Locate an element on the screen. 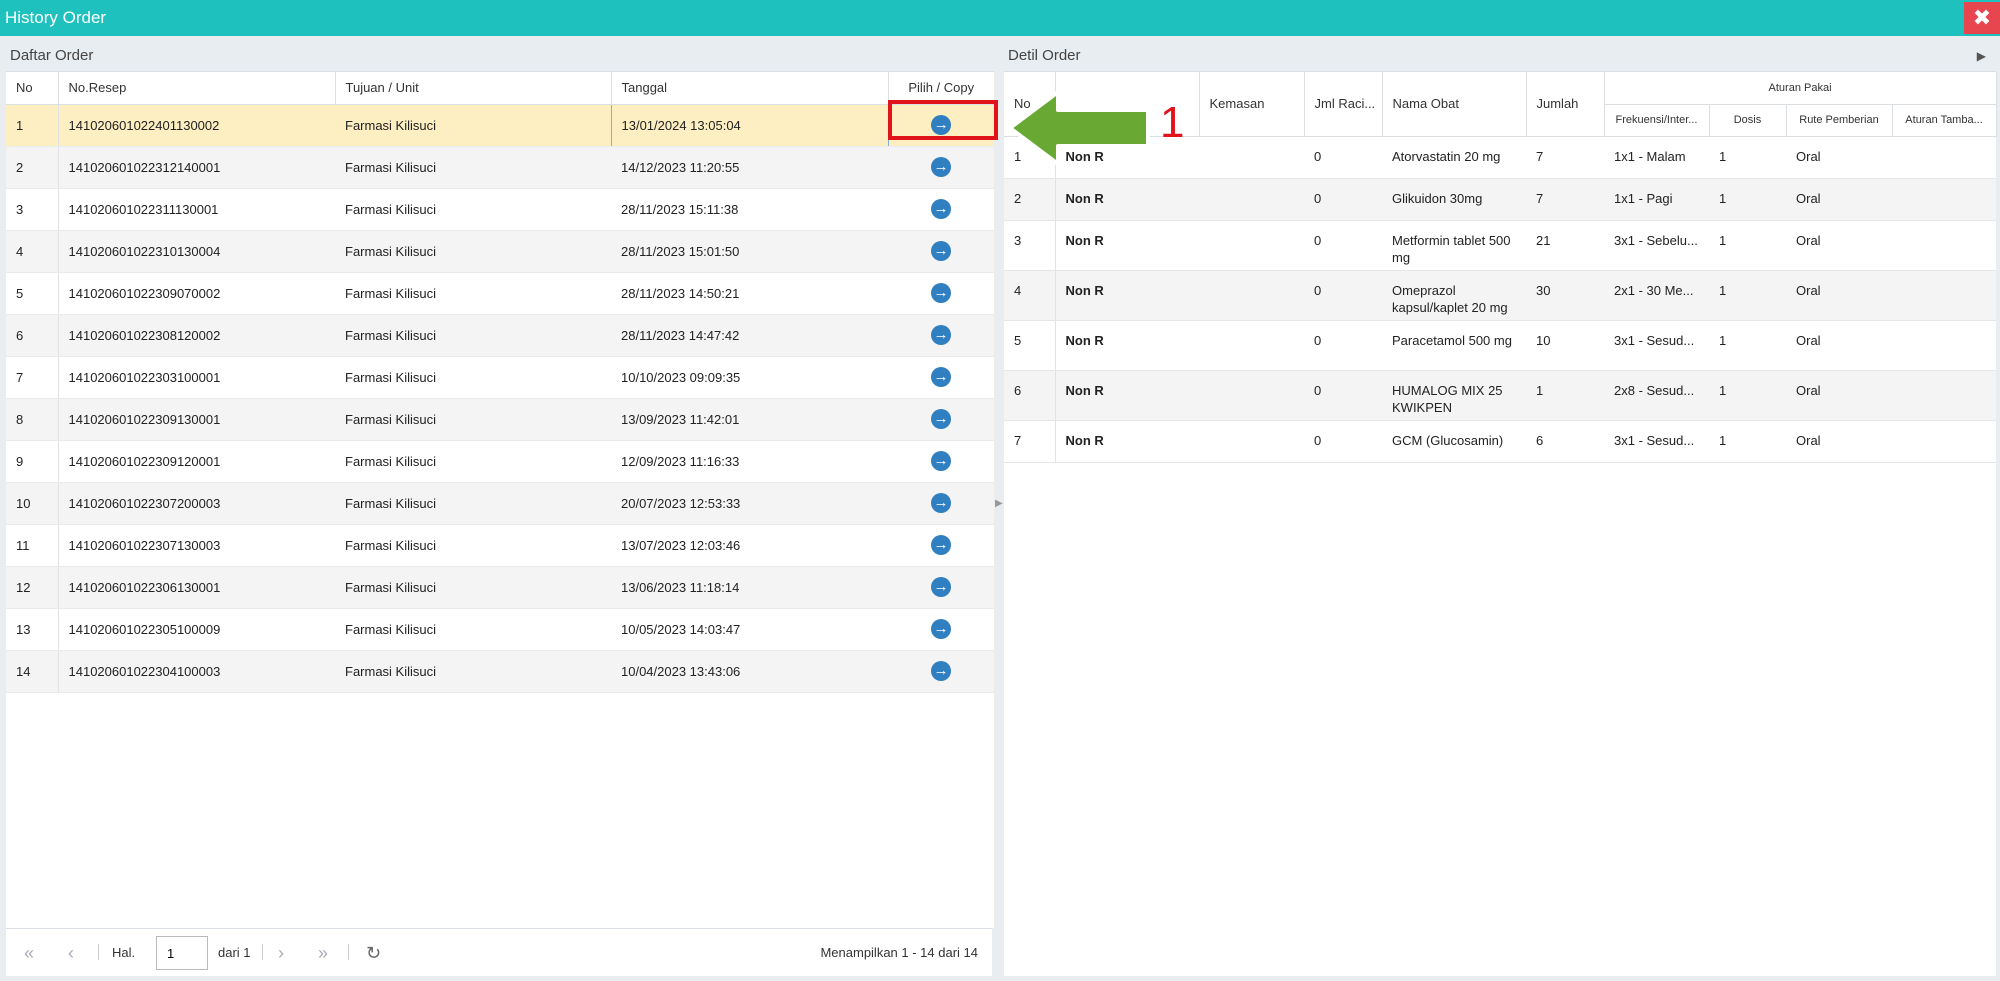  detail-cell-jumlah: 6 is located at coordinates (1565, 441).